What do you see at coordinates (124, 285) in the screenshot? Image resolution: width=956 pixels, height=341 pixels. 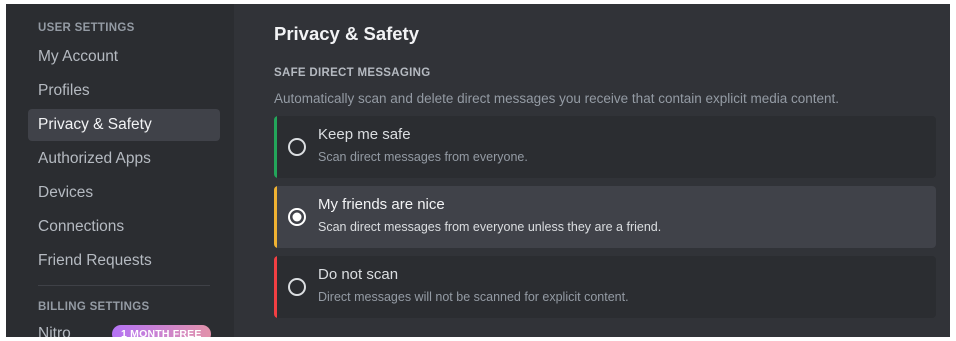 I see `sidebar-divider` at bounding box center [124, 285].